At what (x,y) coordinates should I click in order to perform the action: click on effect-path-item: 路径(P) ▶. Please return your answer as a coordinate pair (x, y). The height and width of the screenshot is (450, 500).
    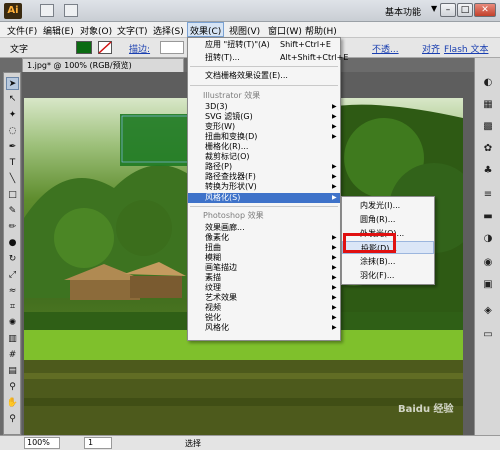
    Looking at the image, I should click on (264, 167).